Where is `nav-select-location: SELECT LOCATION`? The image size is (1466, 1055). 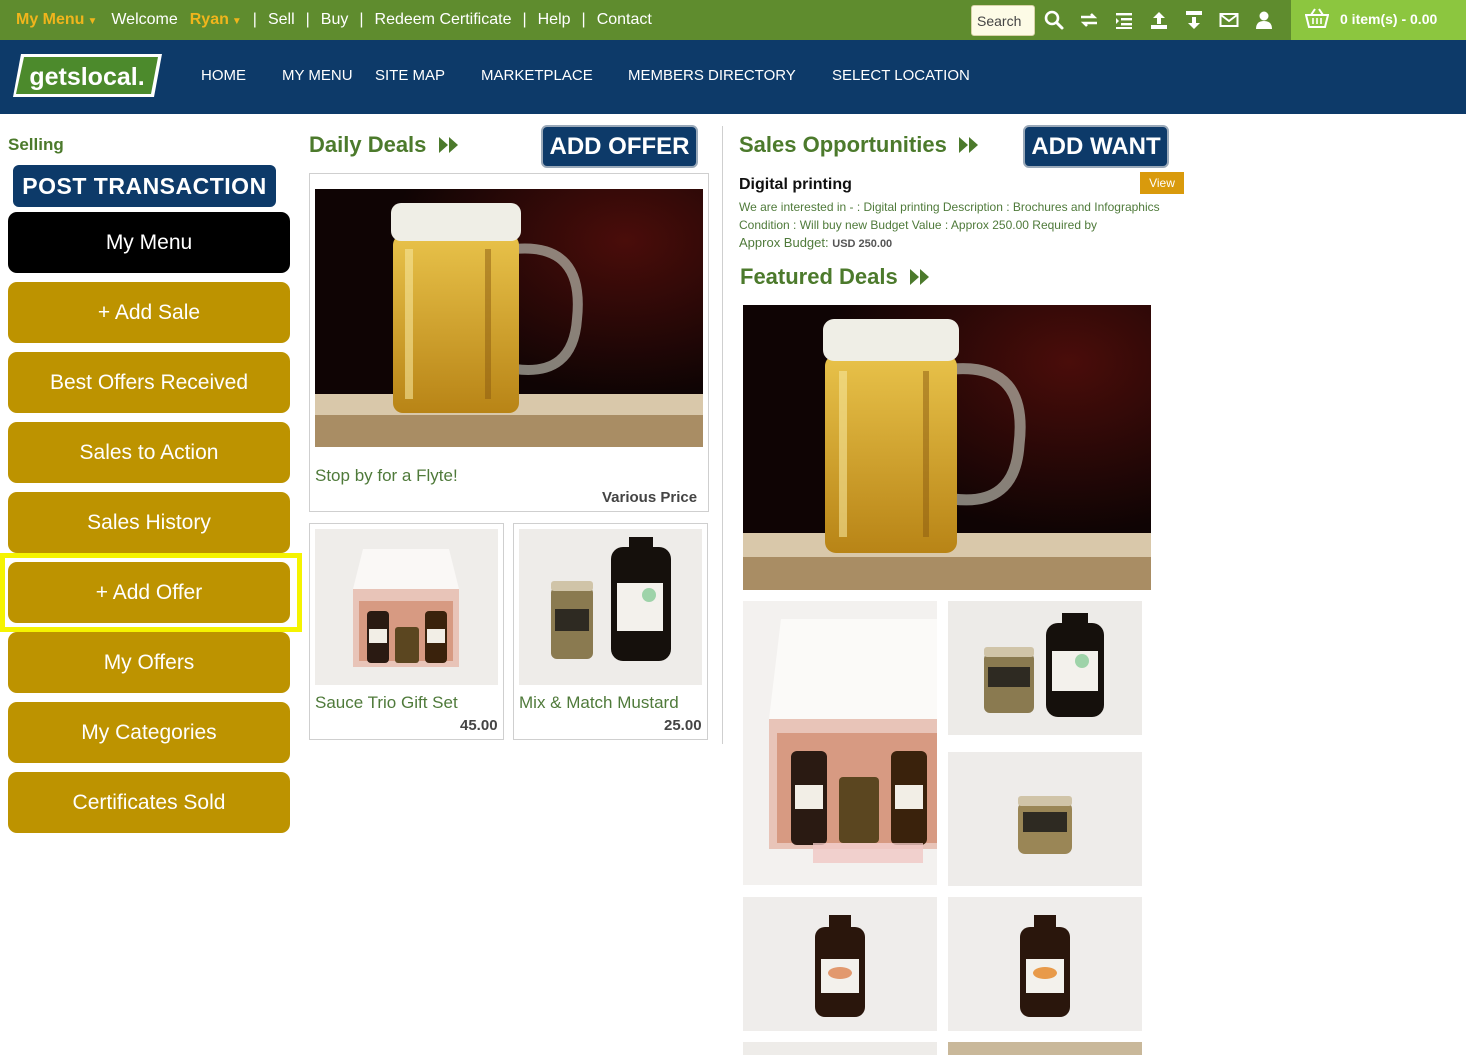
nav-select-location: SELECT LOCATION is located at coordinates (901, 75).